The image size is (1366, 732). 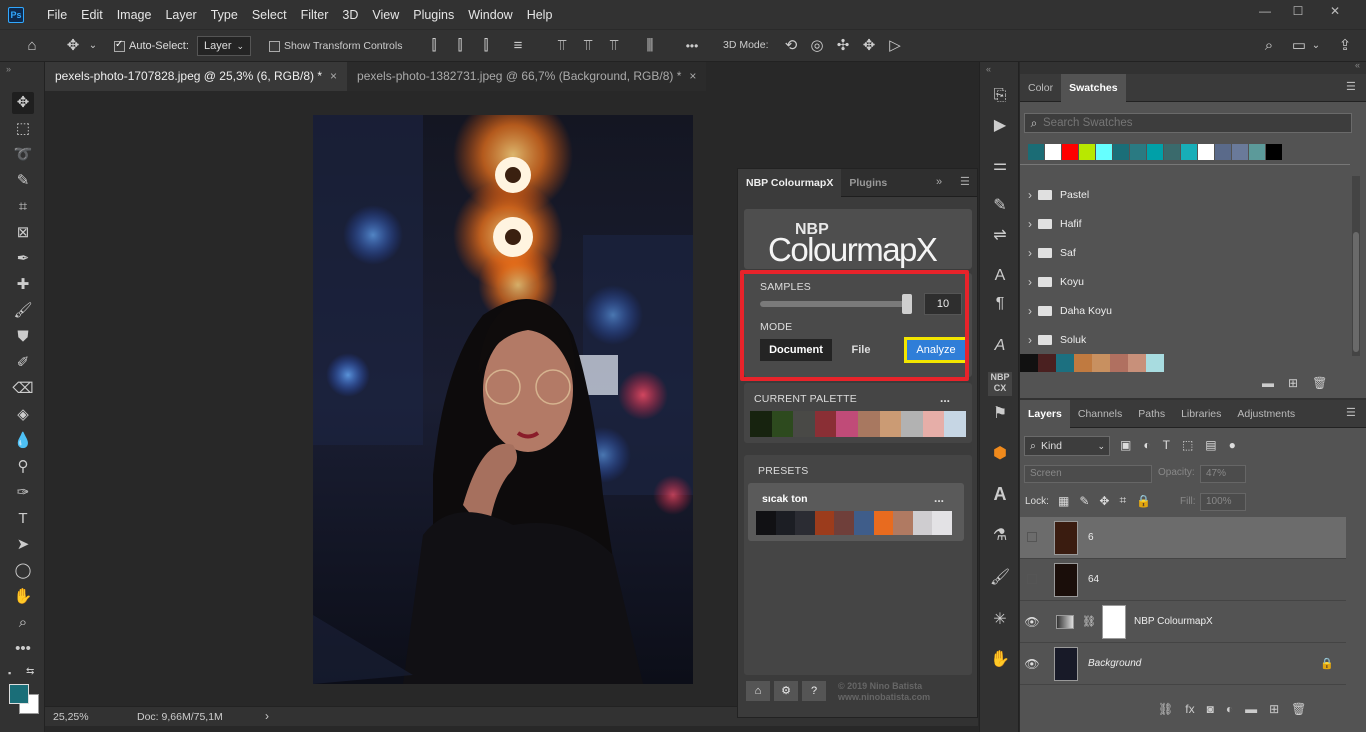 What do you see at coordinates (1351, 412) in the screenshot?
I see `panel-menu-icon: ☰` at bounding box center [1351, 412].